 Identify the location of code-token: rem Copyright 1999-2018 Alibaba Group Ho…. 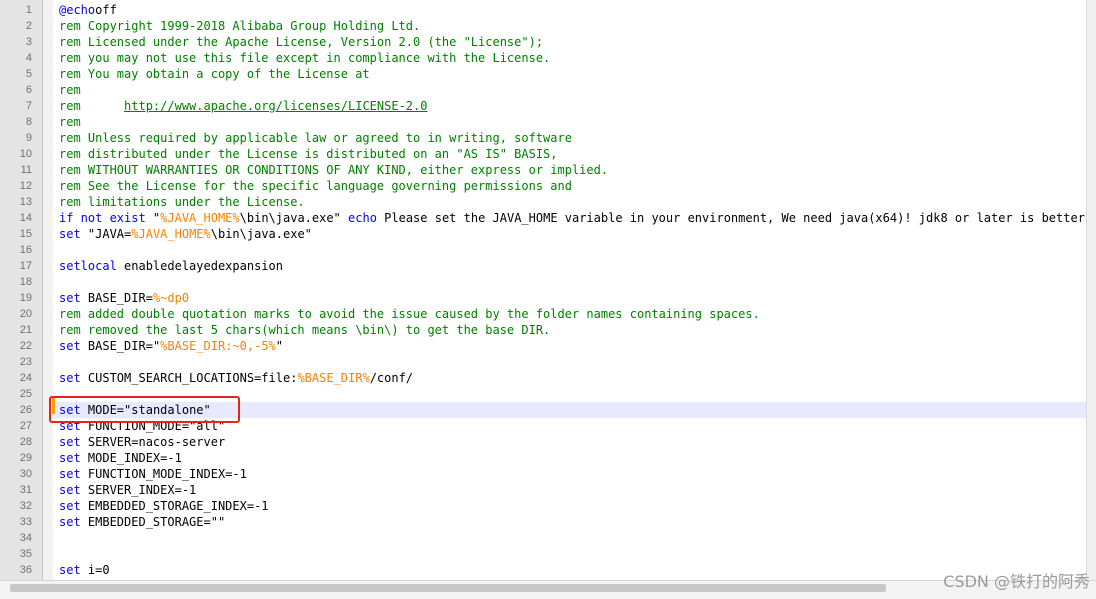
(240, 26).